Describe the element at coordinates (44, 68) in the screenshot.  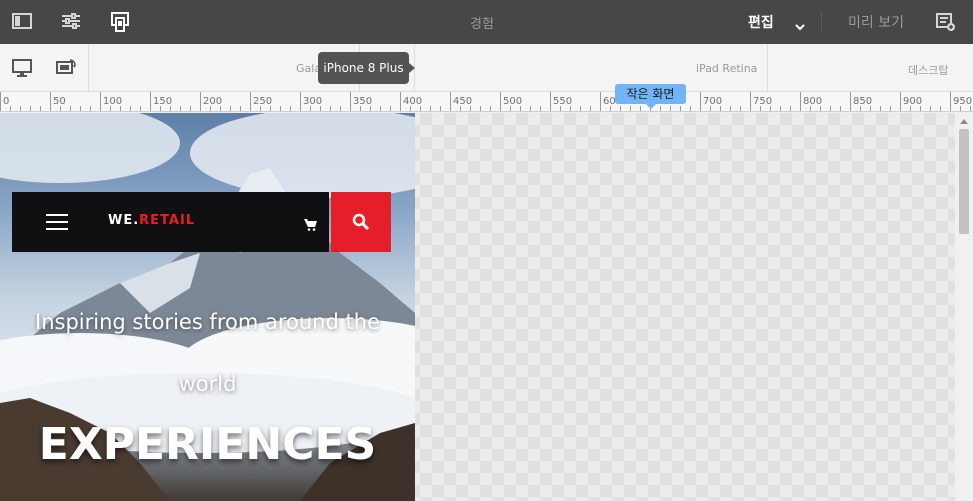
I see `device-controls` at that location.